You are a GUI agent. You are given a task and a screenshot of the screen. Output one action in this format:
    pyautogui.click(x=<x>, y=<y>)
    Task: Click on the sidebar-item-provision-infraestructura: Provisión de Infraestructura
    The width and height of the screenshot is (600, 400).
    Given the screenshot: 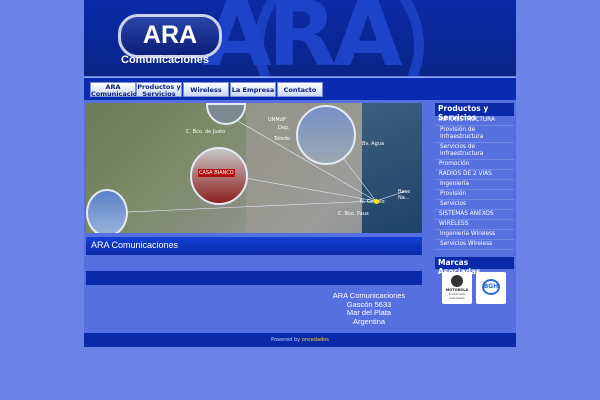 What is the action you would take?
    pyautogui.click(x=474, y=134)
    